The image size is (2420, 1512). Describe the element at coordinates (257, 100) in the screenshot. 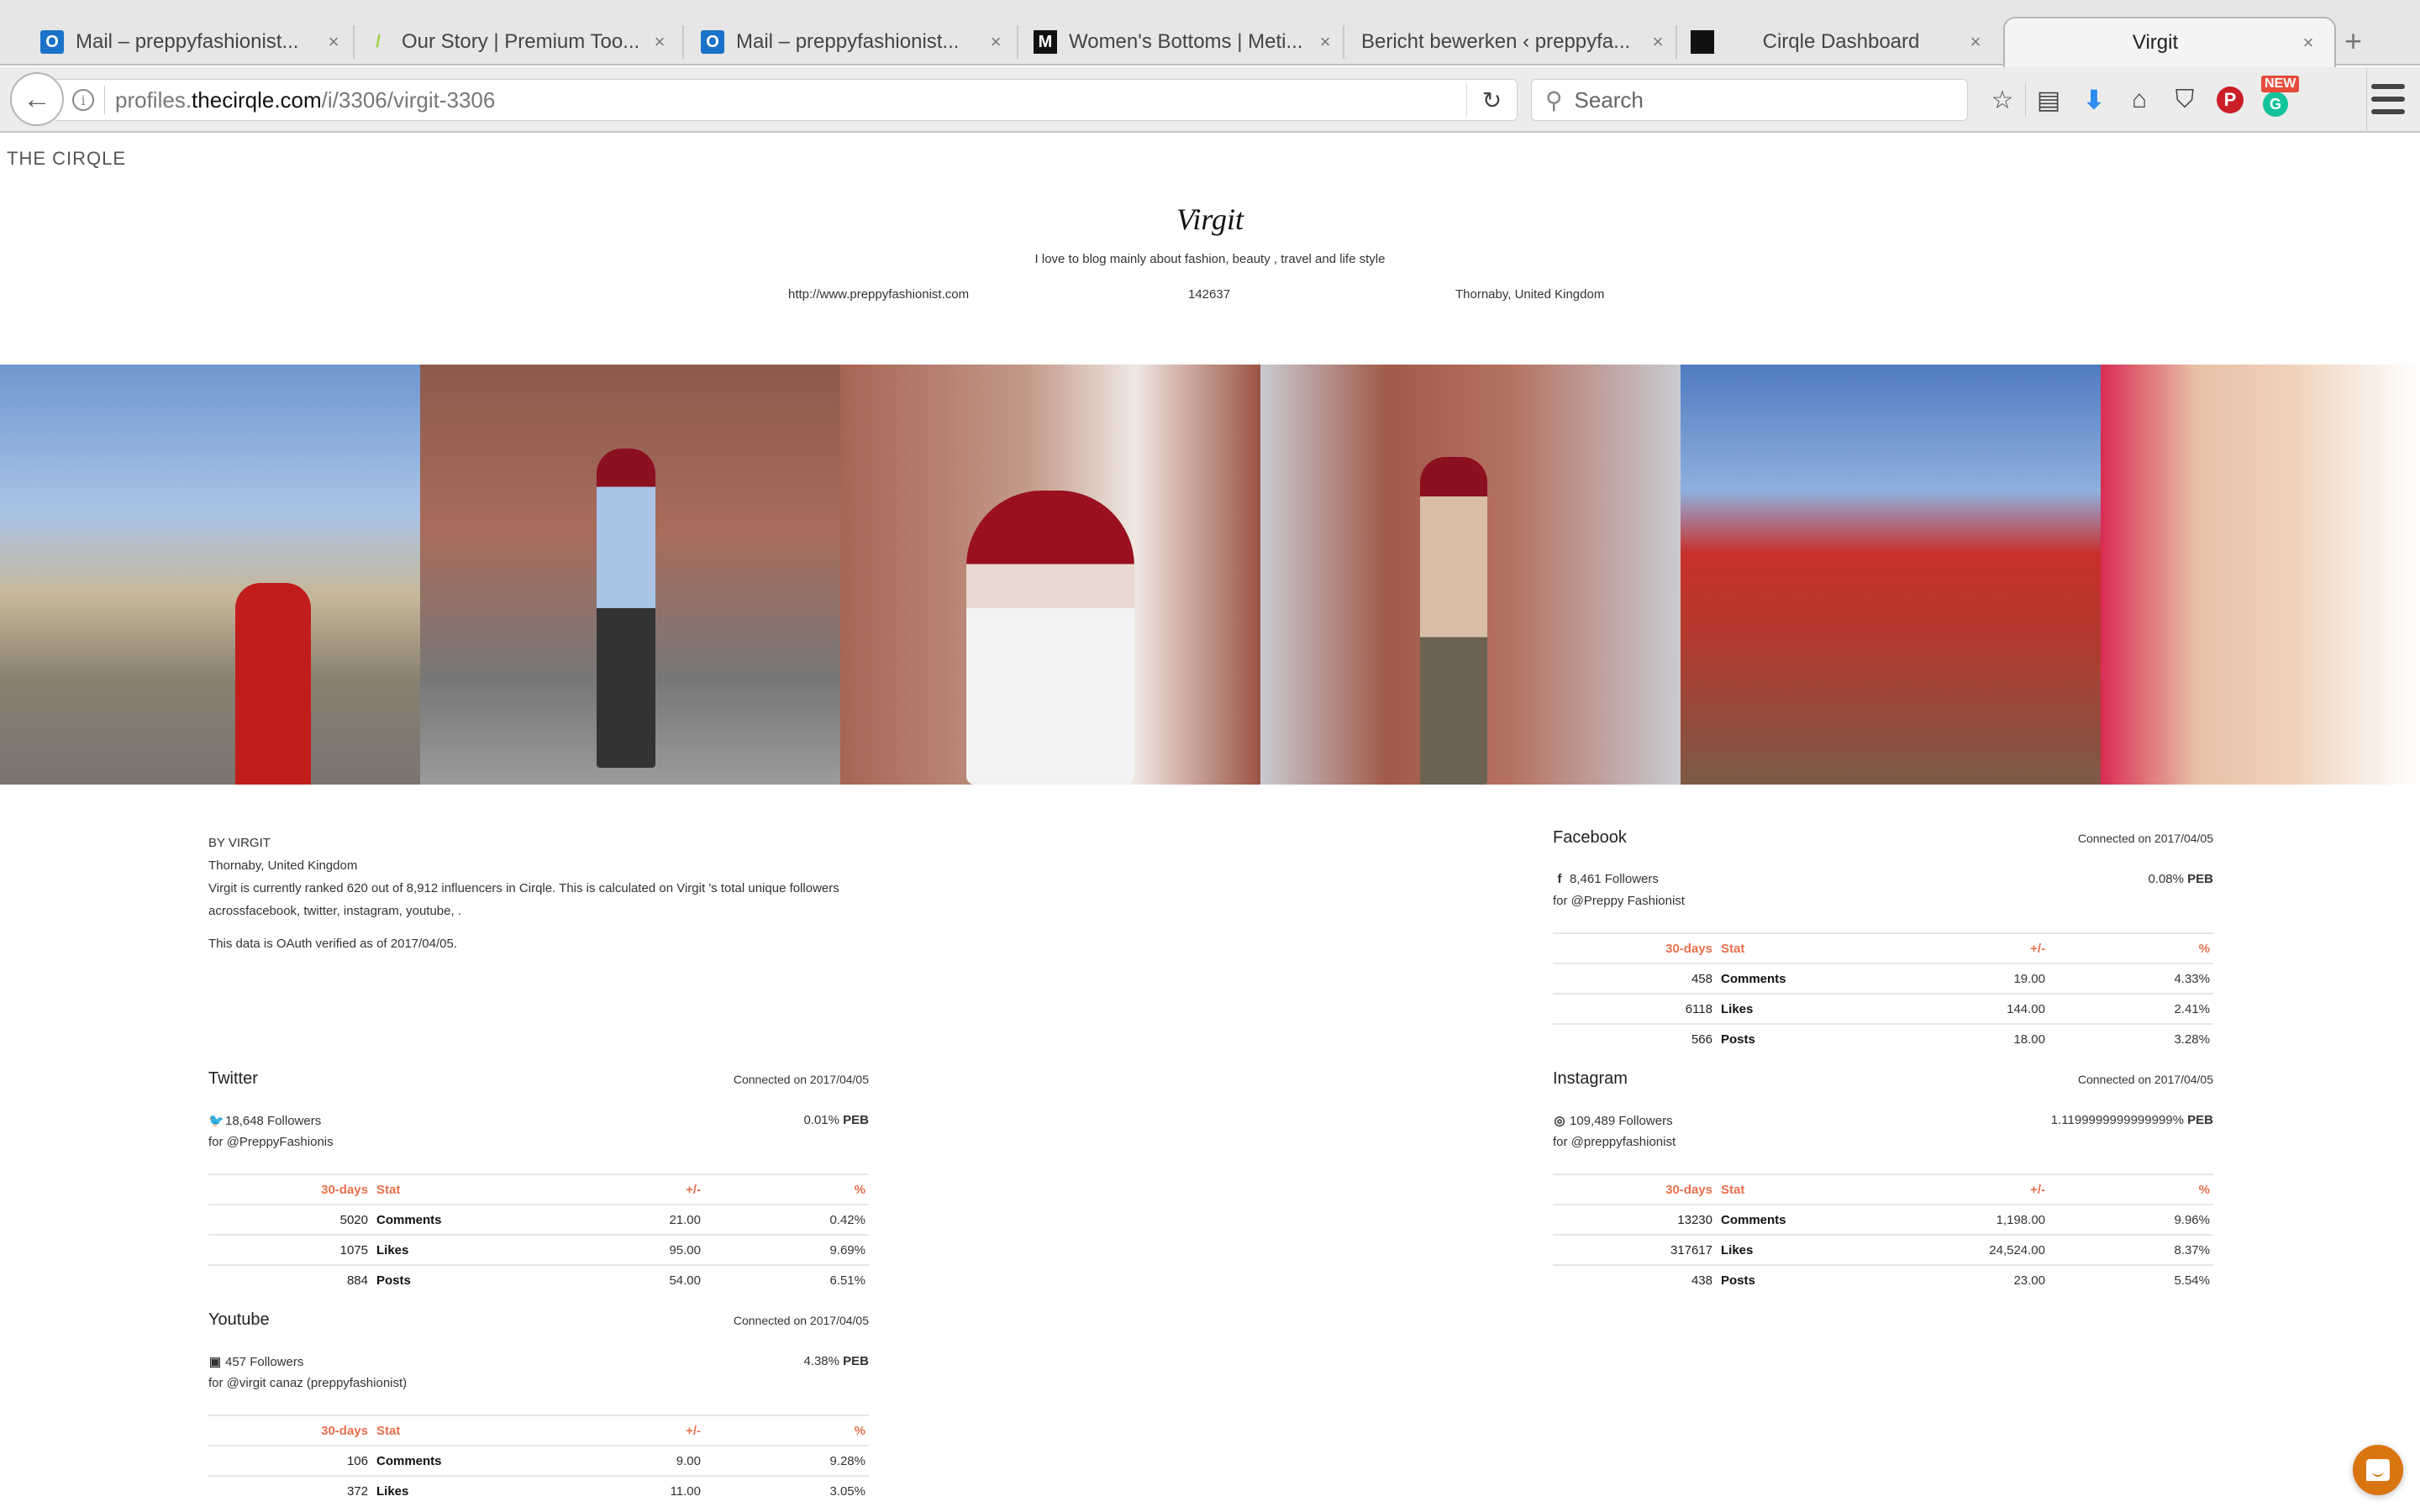

I see `url-host: thecirqle.com` at that location.